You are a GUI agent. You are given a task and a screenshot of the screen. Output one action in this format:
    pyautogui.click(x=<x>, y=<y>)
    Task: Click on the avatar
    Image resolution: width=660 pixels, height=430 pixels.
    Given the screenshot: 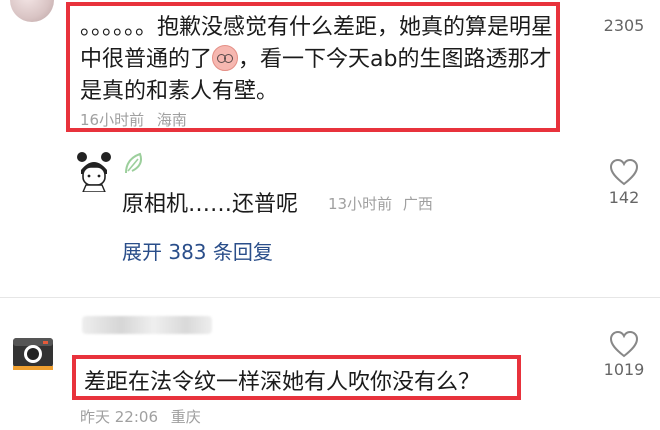 What is the action you would take?
    pyautogui.click(x=32, y=11)
    